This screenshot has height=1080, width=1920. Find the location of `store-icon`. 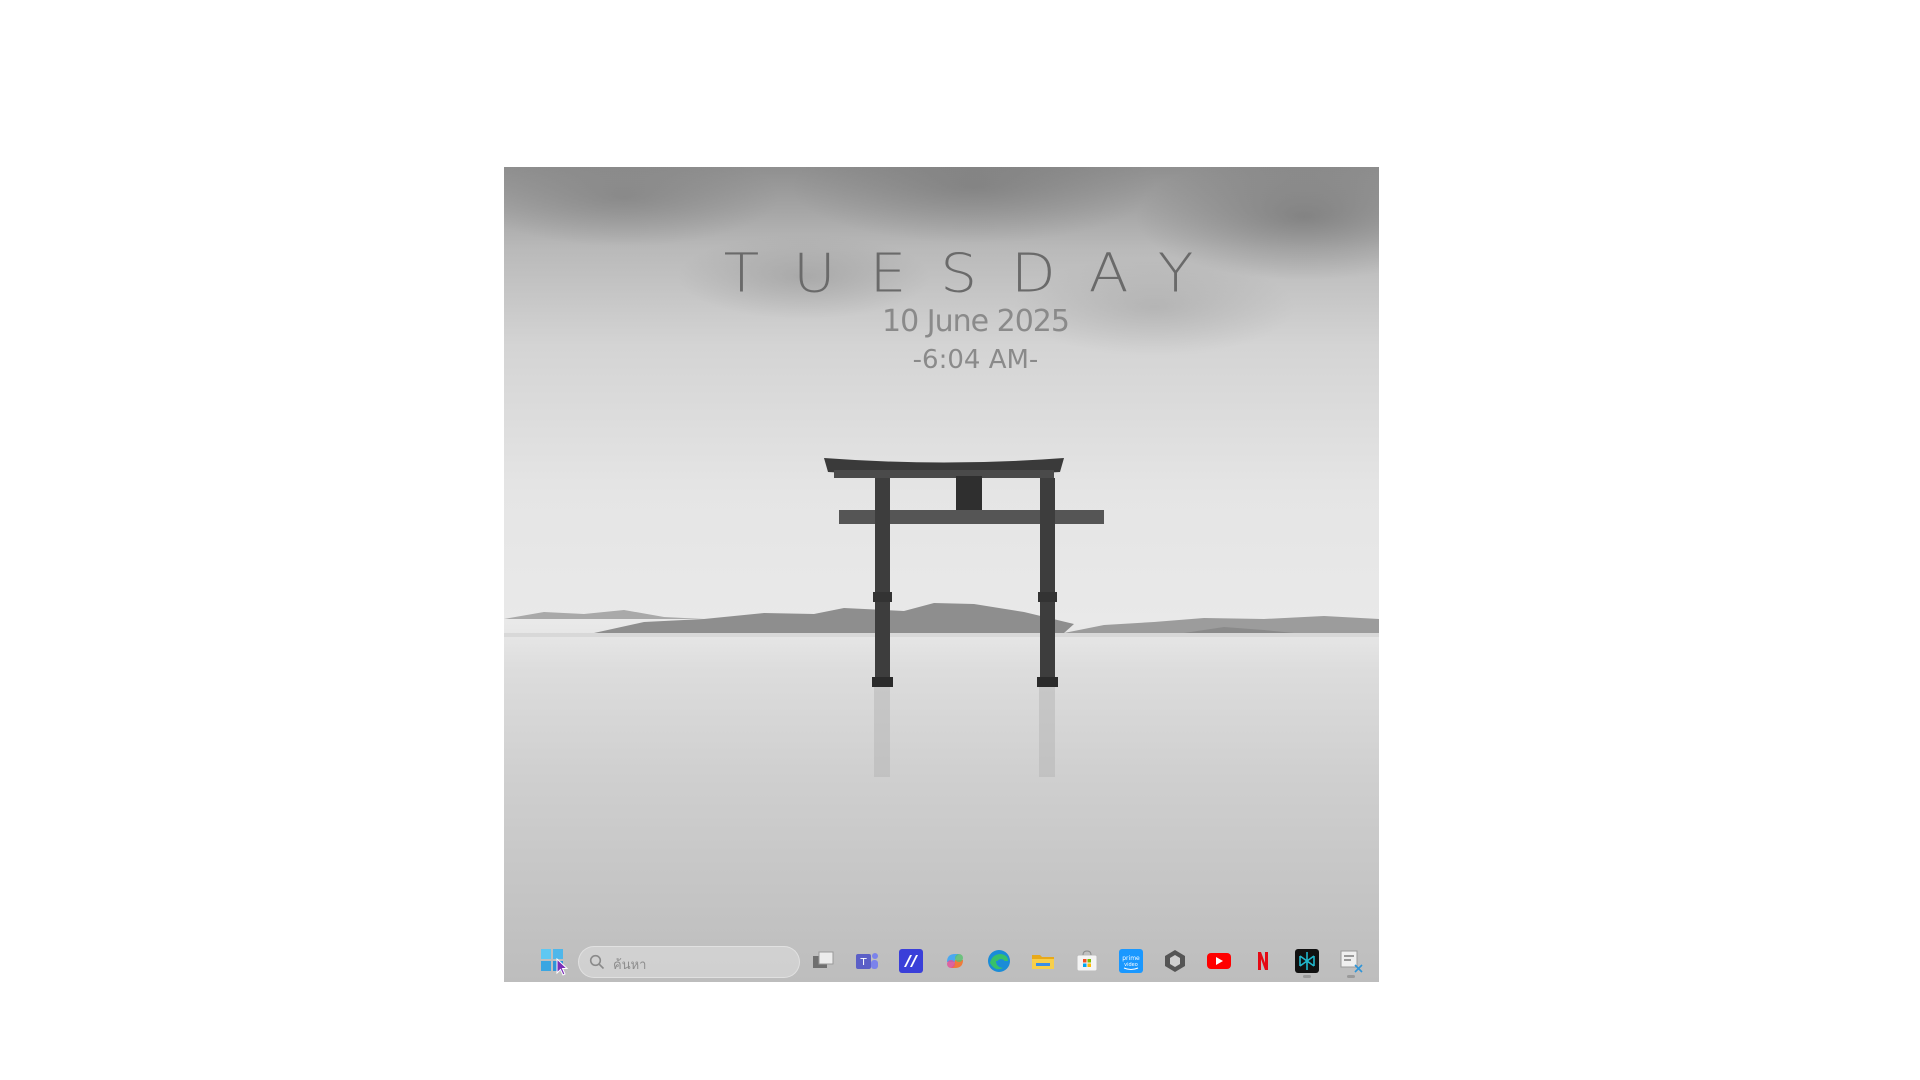

store-icon is located at coordinates (1087, 961).